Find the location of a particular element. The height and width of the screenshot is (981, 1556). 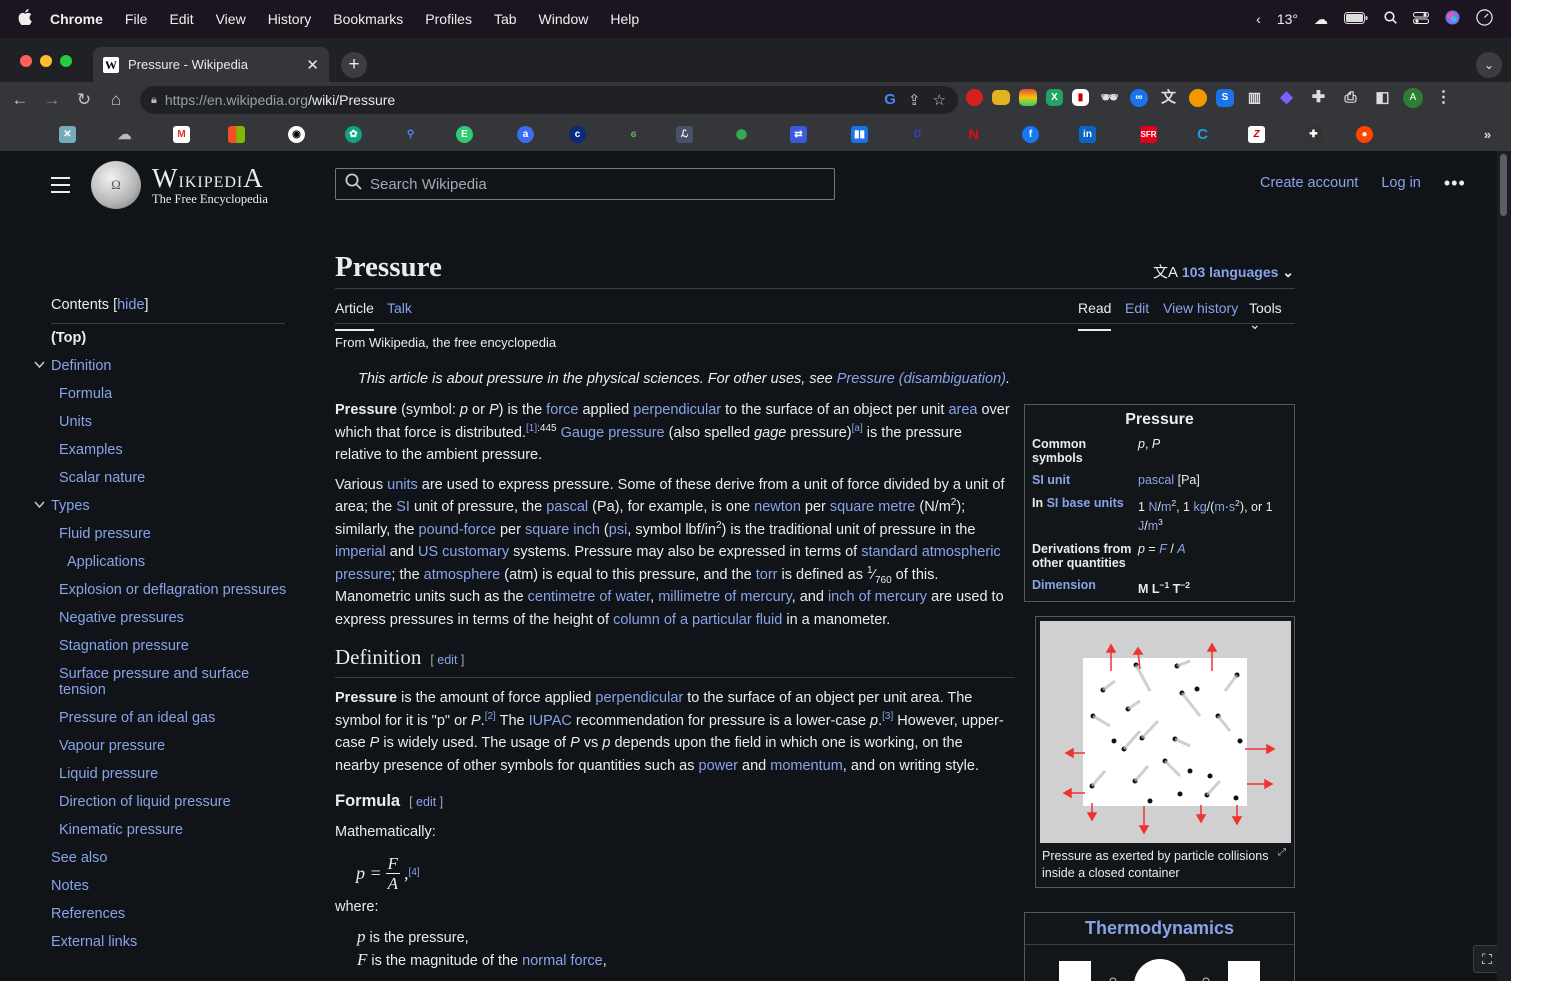

toc-item-references: References is located at coordinates (88, 914).